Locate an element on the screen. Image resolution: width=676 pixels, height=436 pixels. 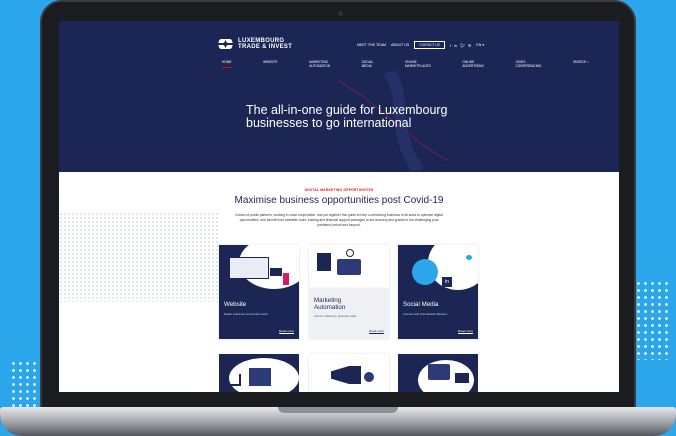
card-title: Website is located at coordinates (235, 304).